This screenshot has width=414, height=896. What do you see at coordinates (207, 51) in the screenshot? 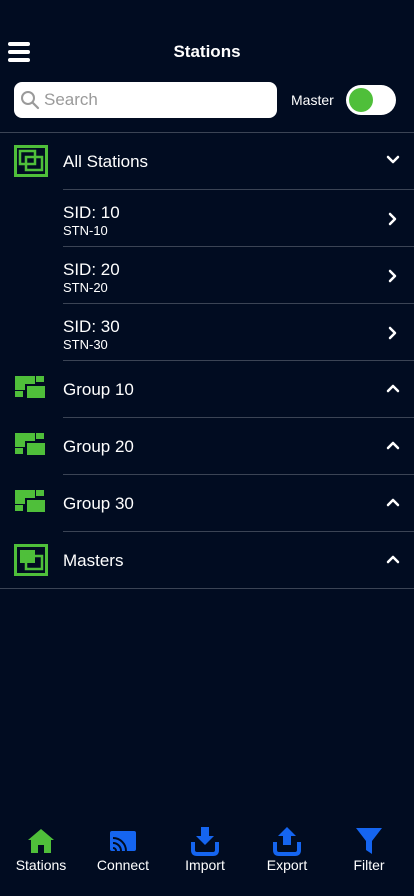
I see `page-title: Stations` at bounding box center [207, 51].